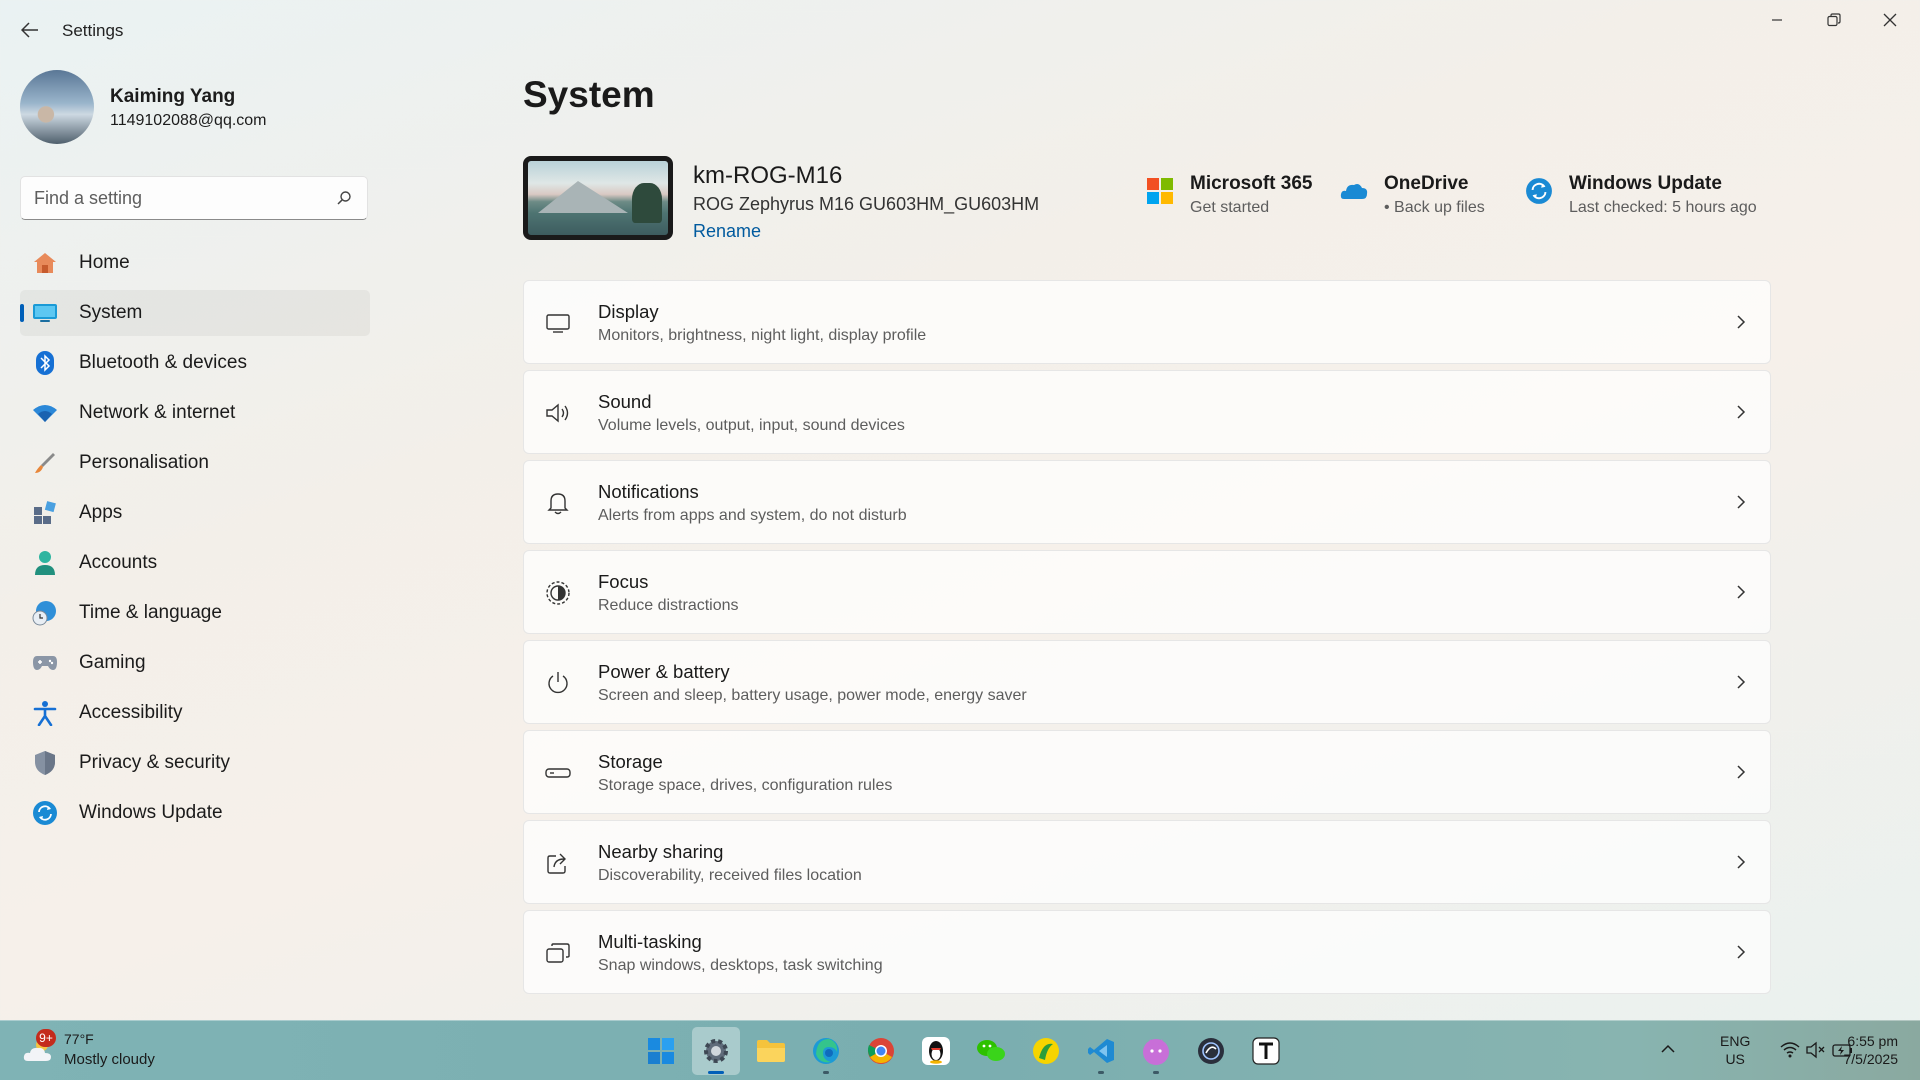 The image size is (1920, 1080). I want to click on setting-title: Storage, so click(630, 761).